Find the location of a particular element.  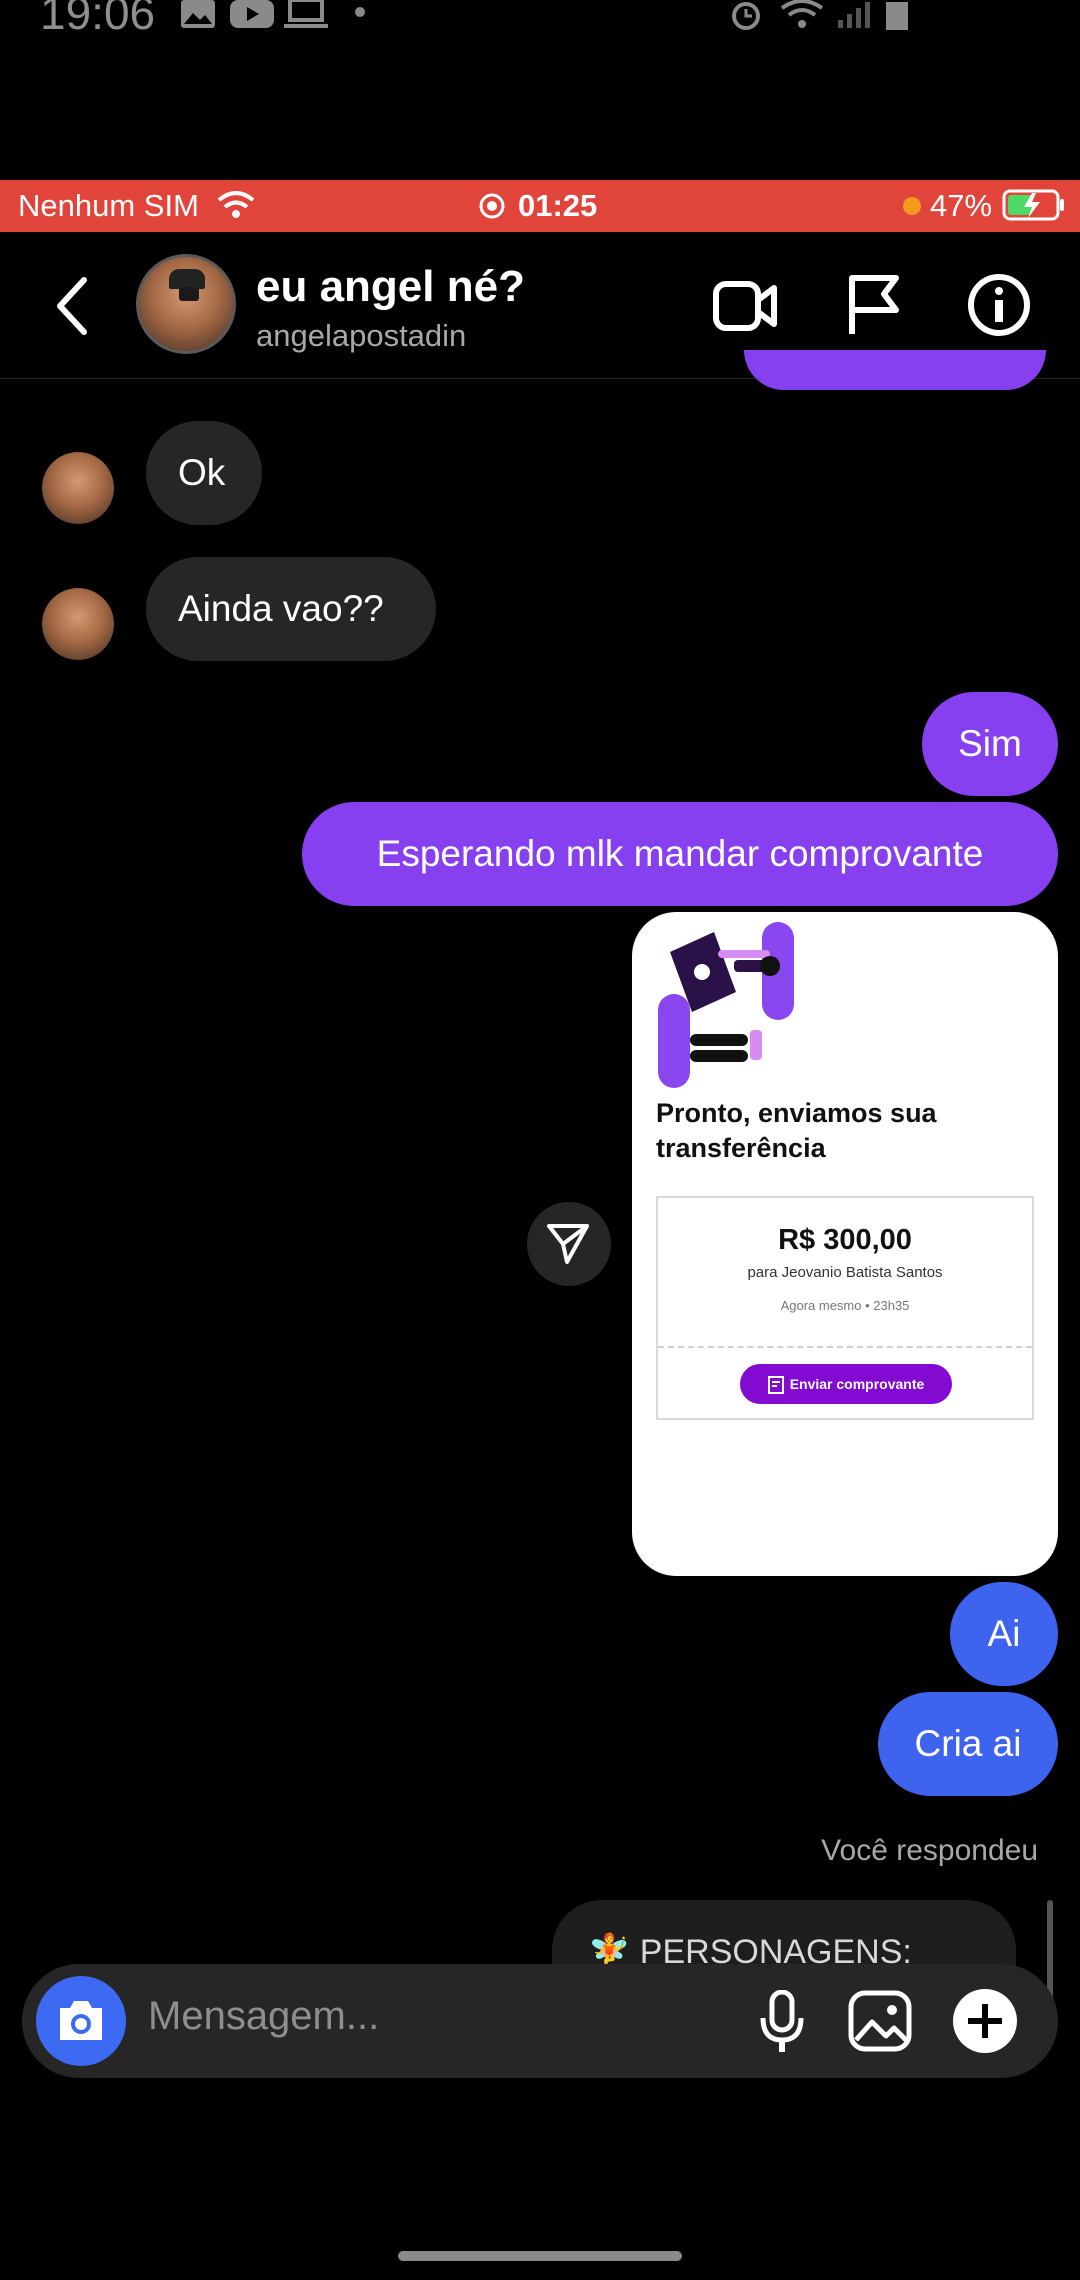

gallery-icon is located at coordinates (880, 2021).